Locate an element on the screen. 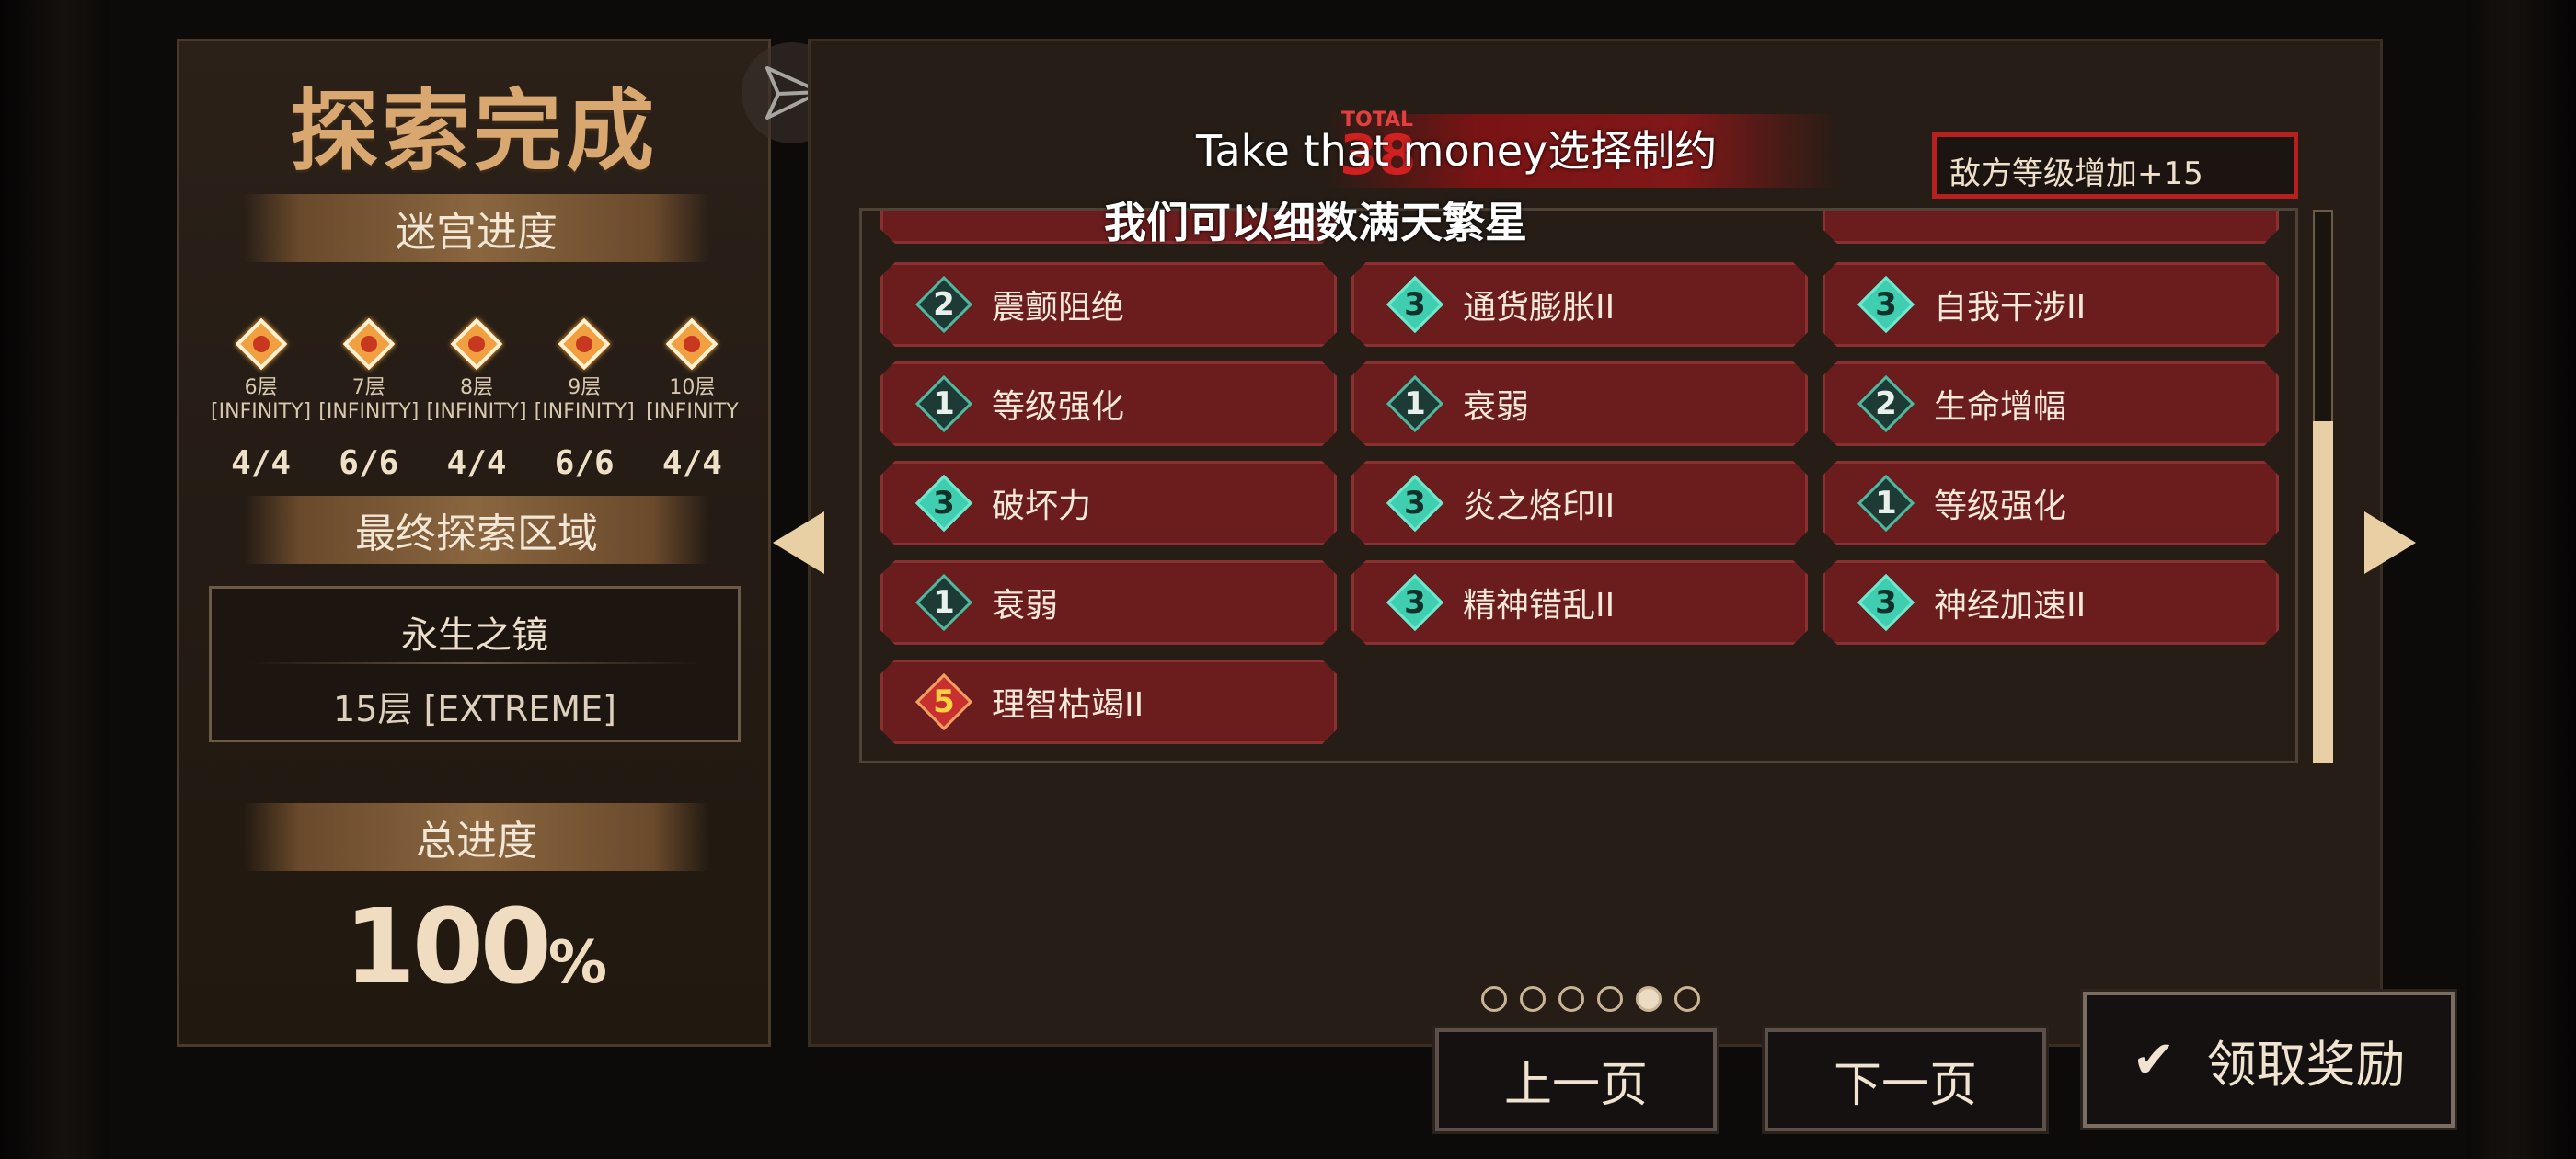 The width and height of the screenshot is (2576, 1159). constraint-name: 神经加速II is located at coordinates (2010, 606).